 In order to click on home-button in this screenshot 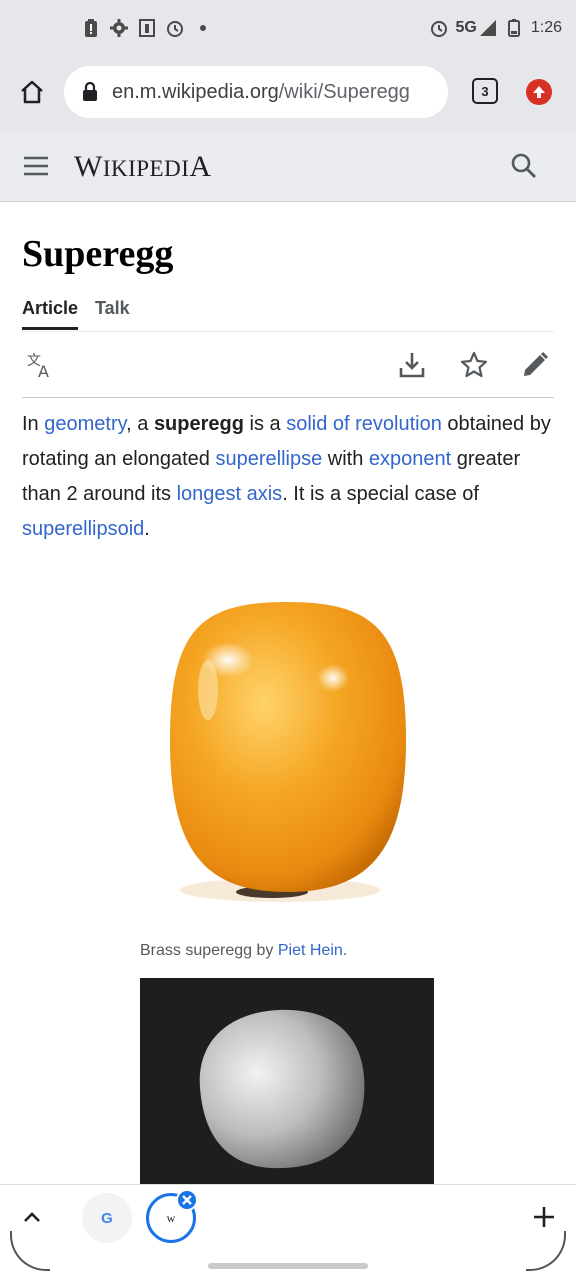, I will do `click(32, 92)`.